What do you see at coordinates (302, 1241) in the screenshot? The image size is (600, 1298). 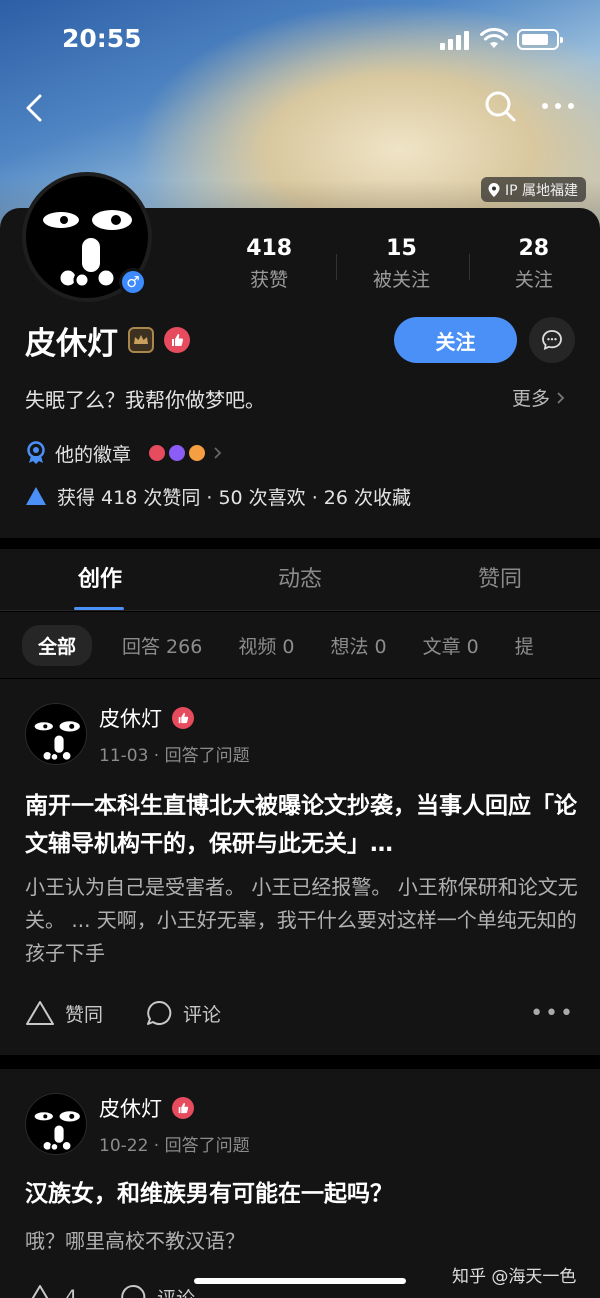 I see `post-excerpt: 哦？哪里高校不教汉语？` at bounding box center [302, 1241].